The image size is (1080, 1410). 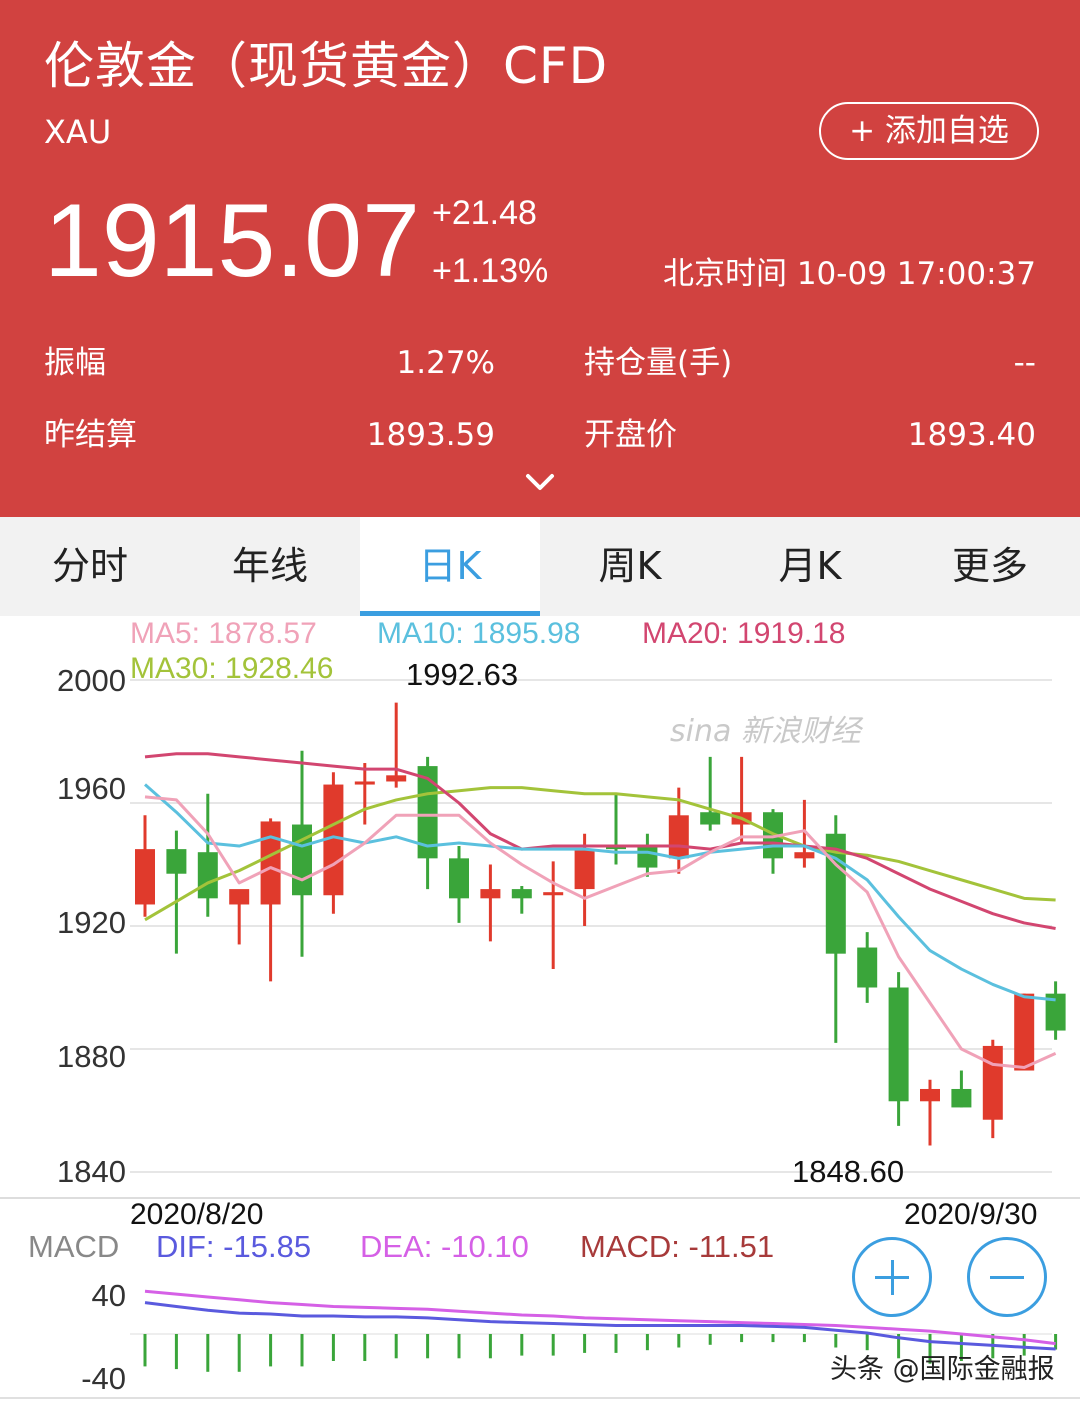 I want to click on open-interest-value: --, so click(x=1024, y=363).